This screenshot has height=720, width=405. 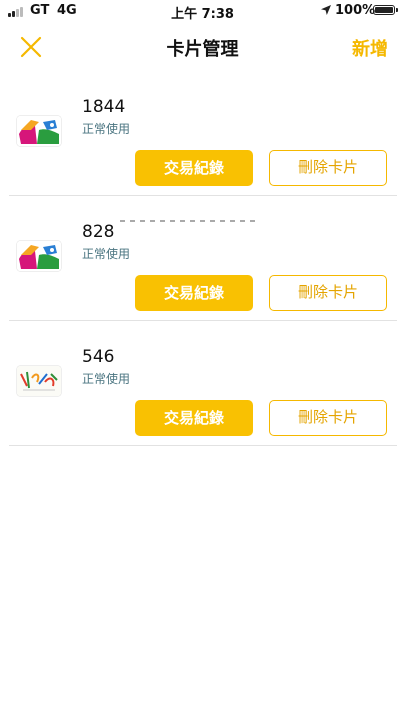 What do you see at coordinates (104, 107) in the screenshot?
I see `card-number: 1844` at bounding box center [104, 107].